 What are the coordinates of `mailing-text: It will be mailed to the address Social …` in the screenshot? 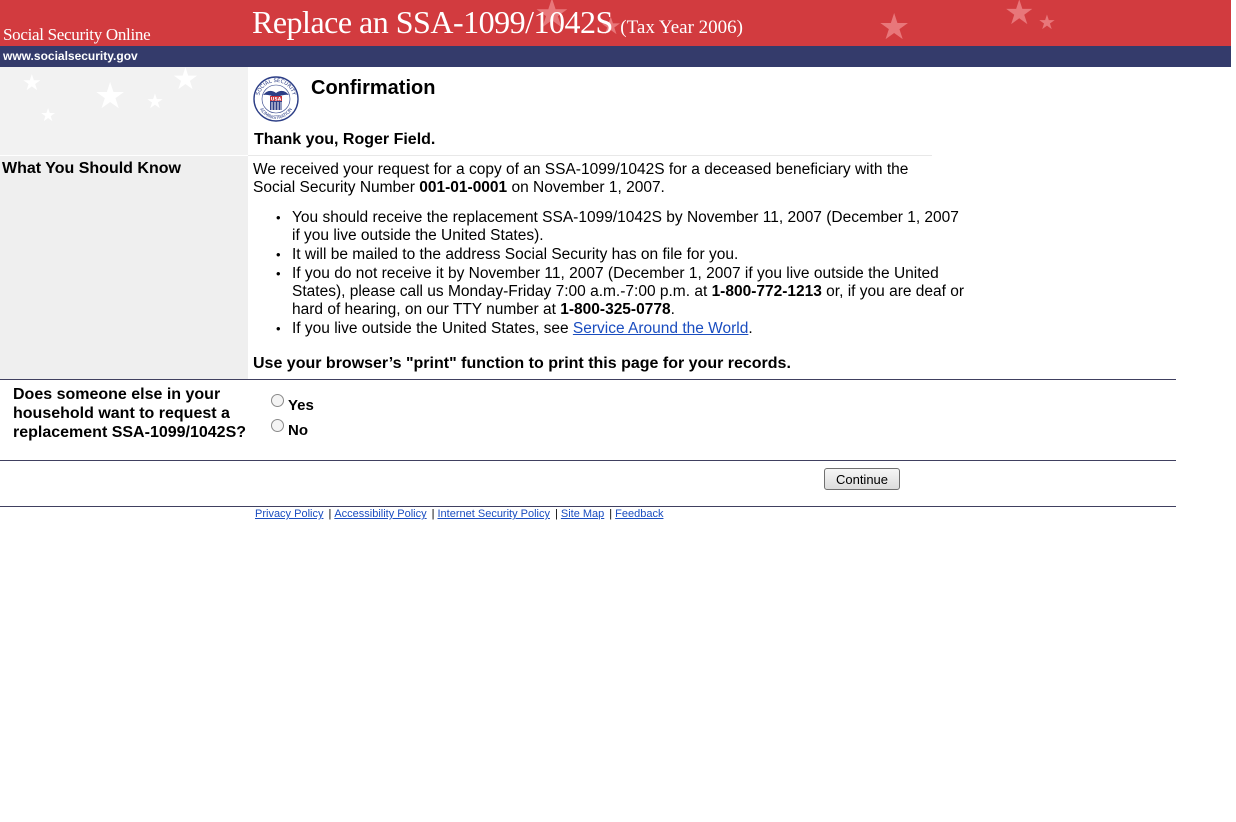 It's located at (515, 254).